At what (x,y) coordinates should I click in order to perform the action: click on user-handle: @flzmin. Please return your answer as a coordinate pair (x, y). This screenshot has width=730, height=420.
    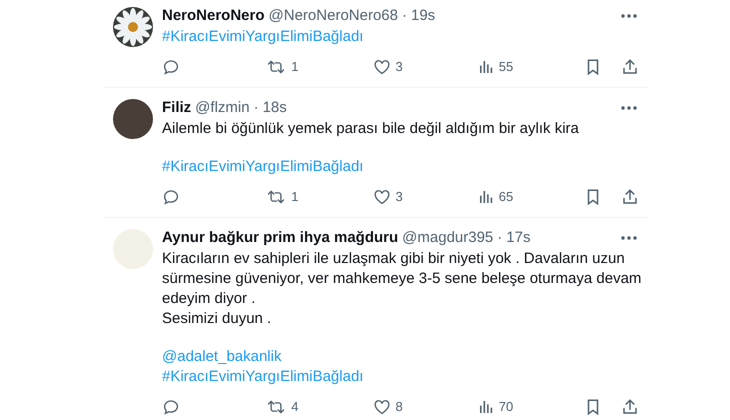
    Looking at the image, I should click on (222, 108).